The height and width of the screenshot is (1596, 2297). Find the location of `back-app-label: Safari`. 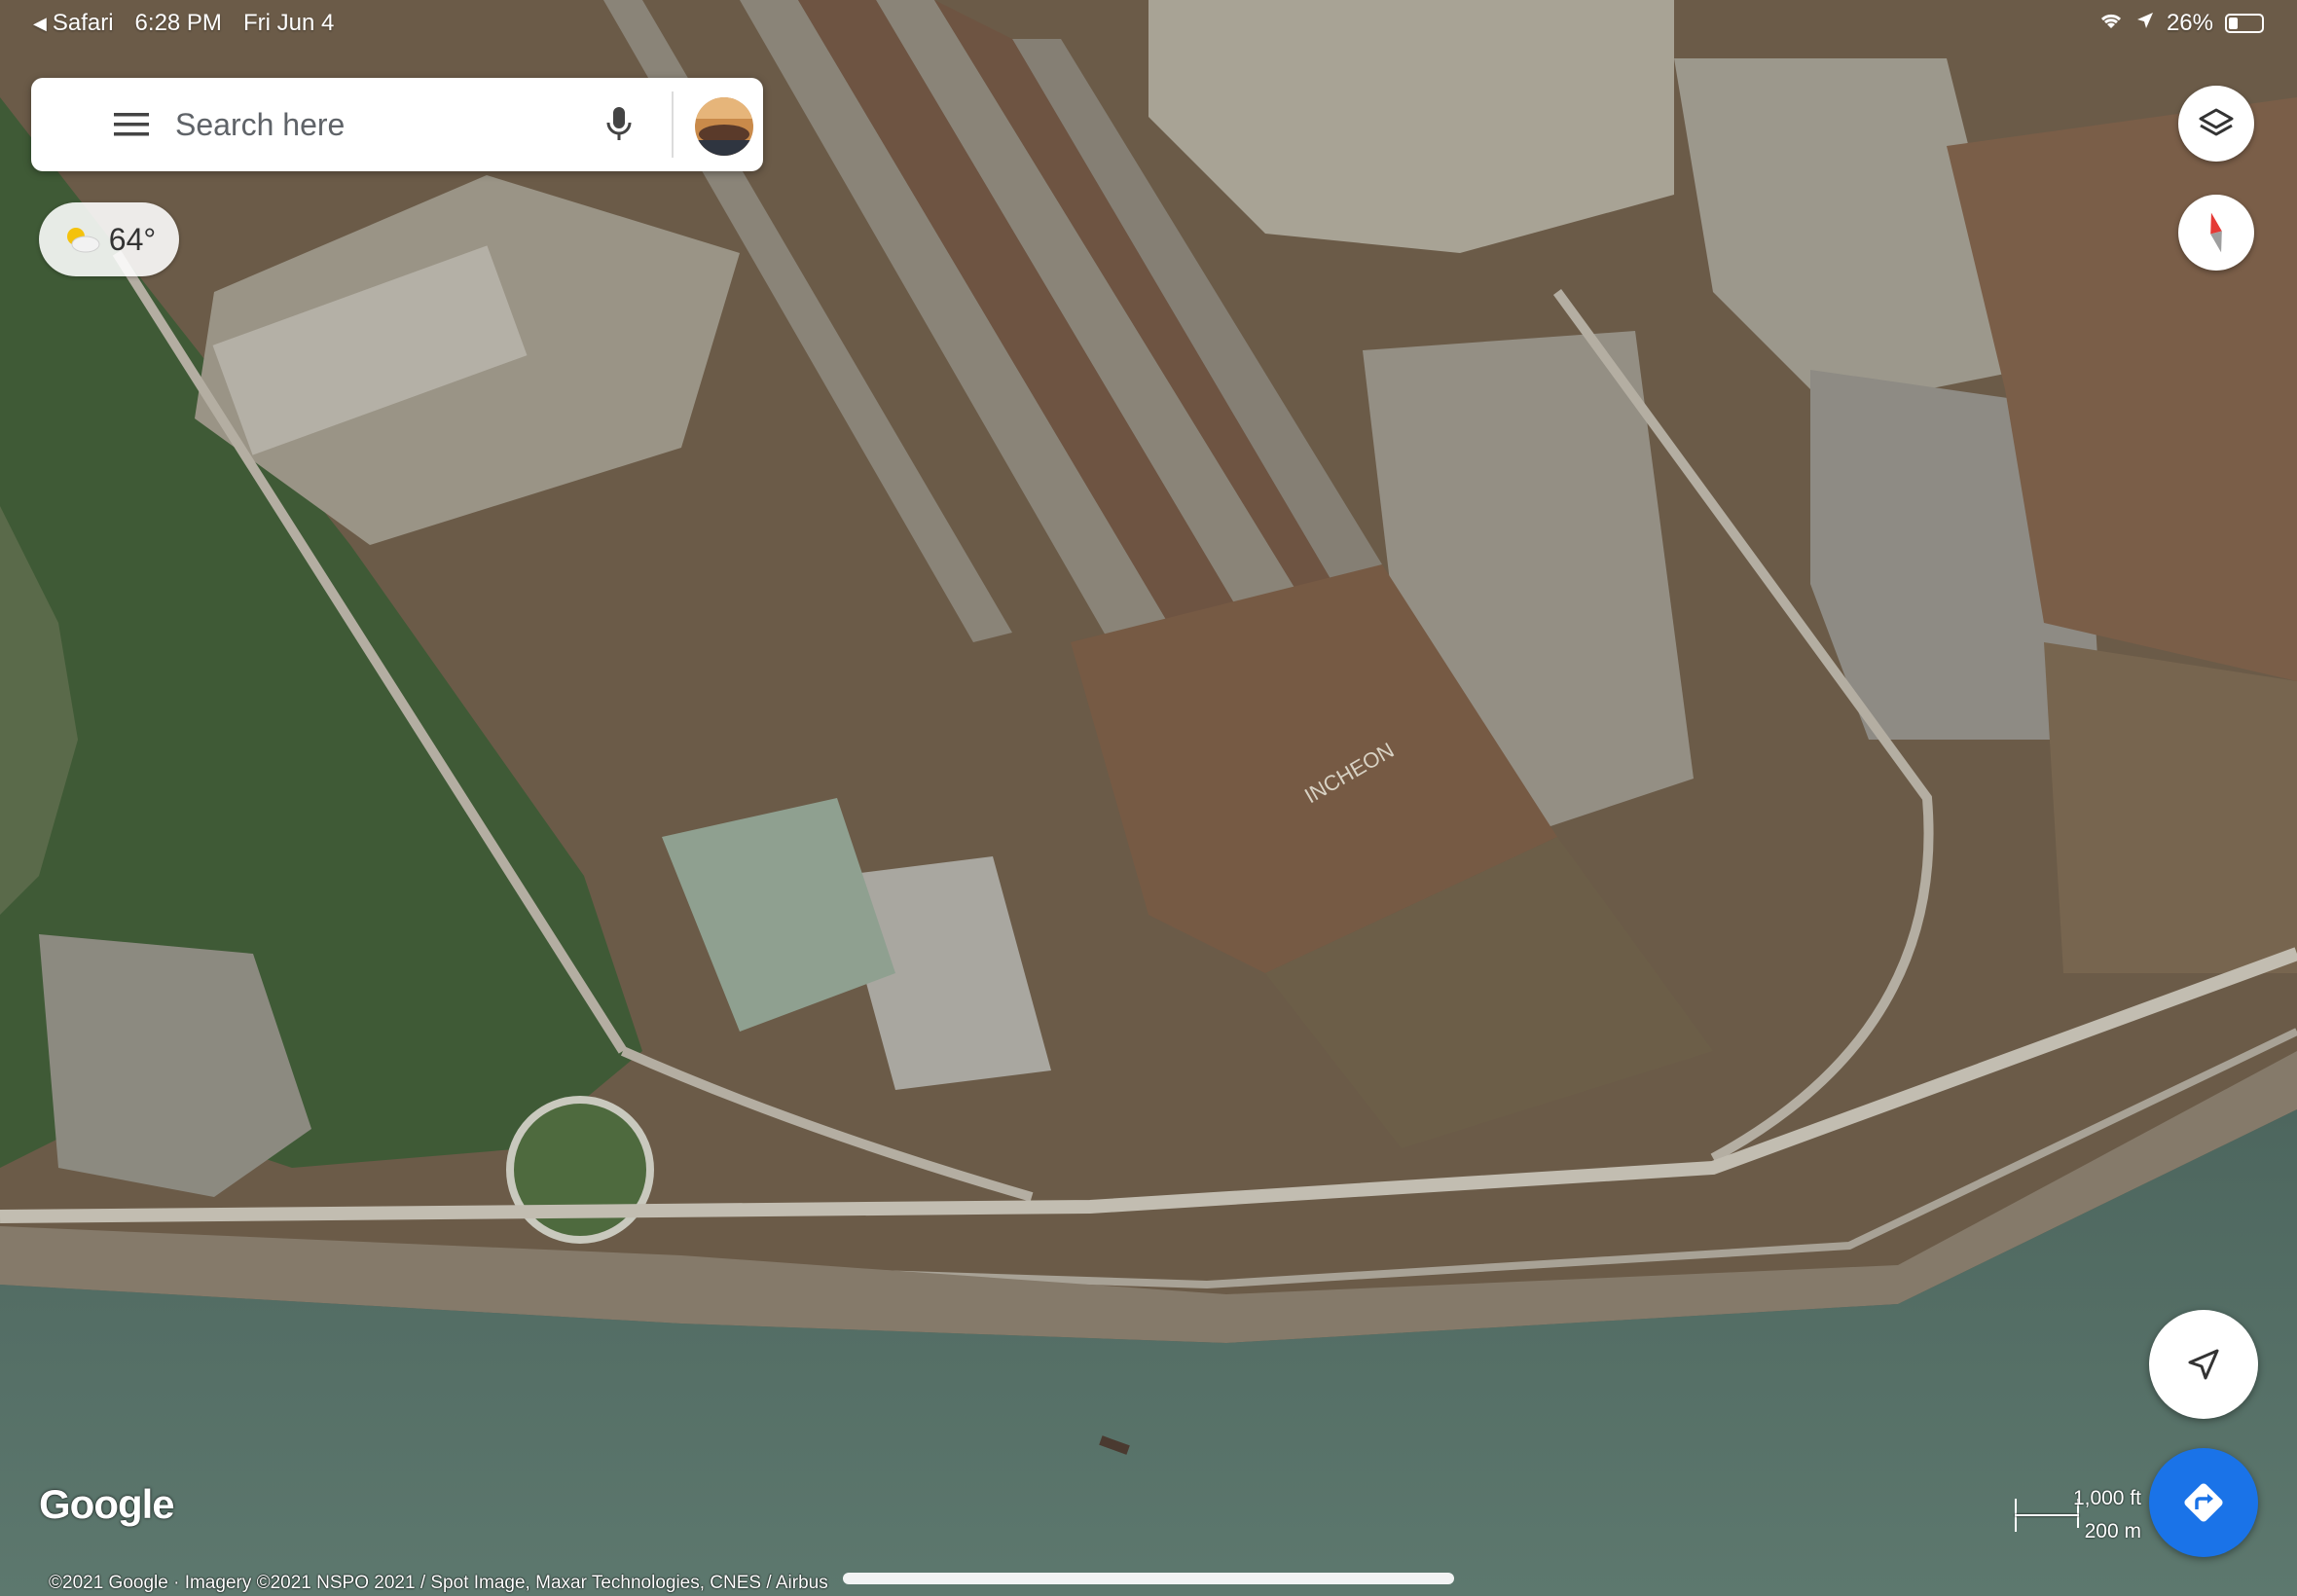

back-app-label: Safari is located at coordinates (83, 23).